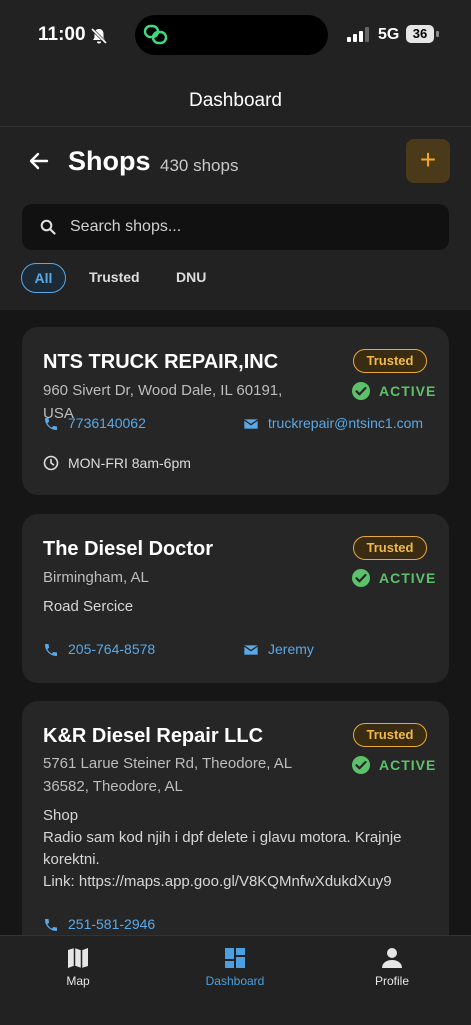  I want to click on nav-header: Dashboard, so click(235, 98).